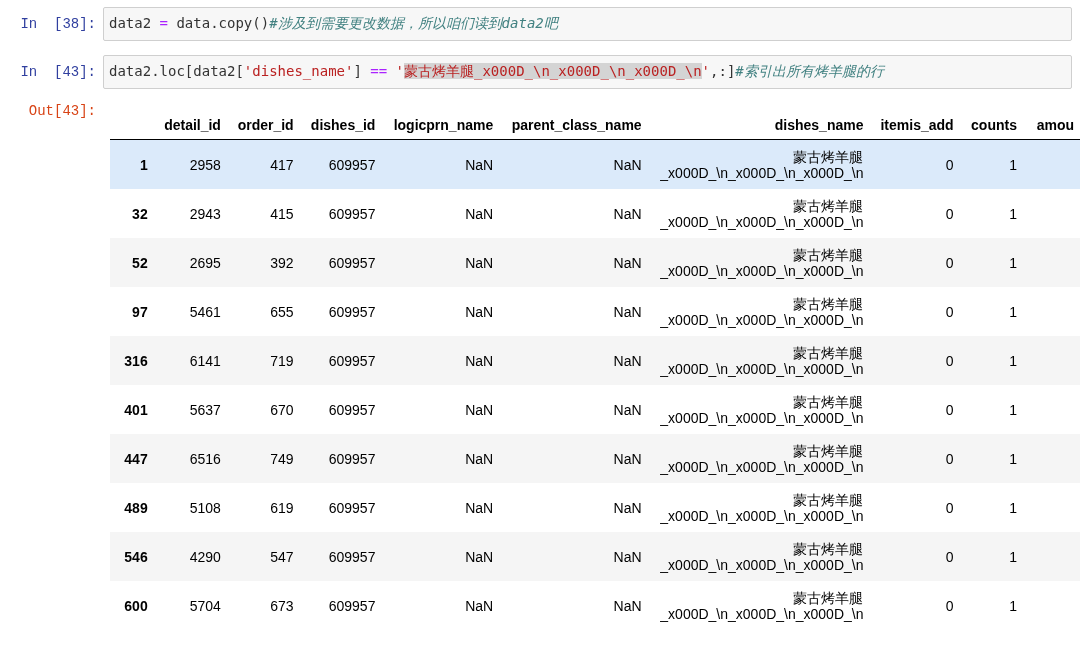 This screenshot has width=1080, height=664. Describe the element at coordinates (136, 458) in the screenshot. I see `table-cell: 447` at that location.